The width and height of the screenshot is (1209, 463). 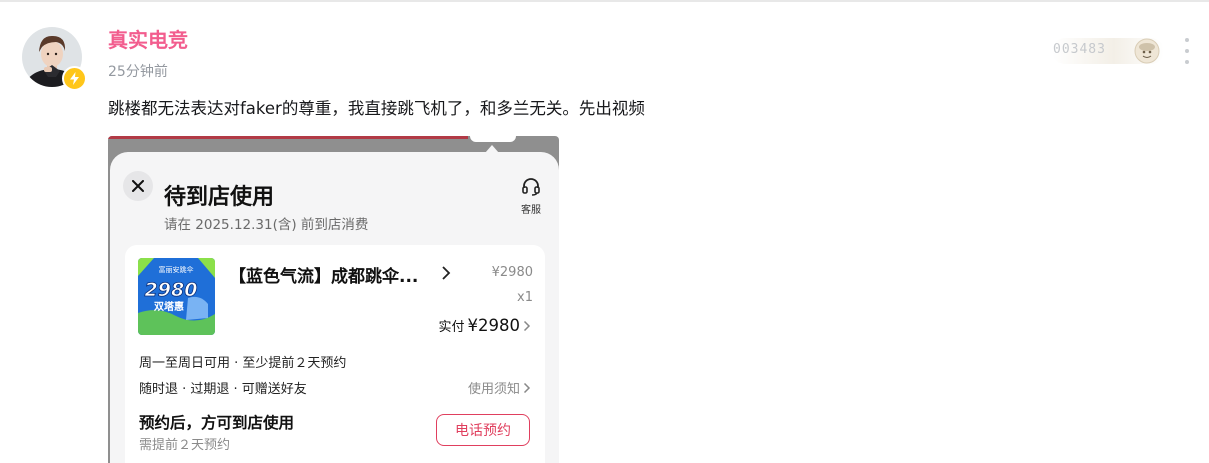 What do you see at coordinates (1079, 49) in the screenshot?
I see `fan-medal-number: 003483` at bounding box center [1079, 49].